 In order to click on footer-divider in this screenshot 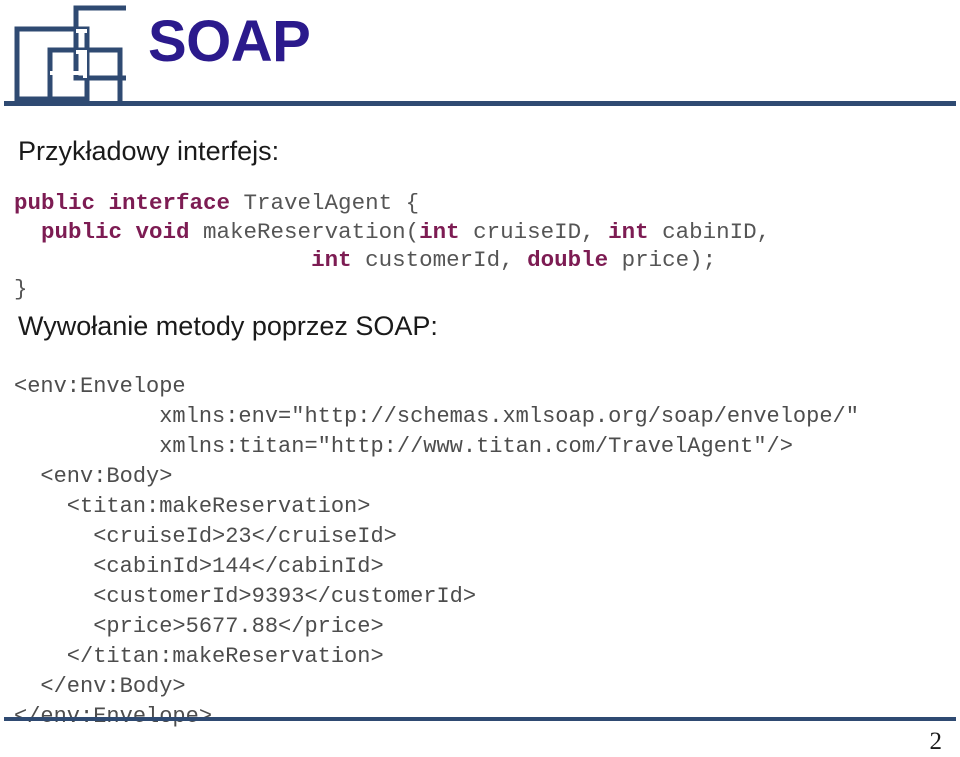, I will do `click(480, 719)`.